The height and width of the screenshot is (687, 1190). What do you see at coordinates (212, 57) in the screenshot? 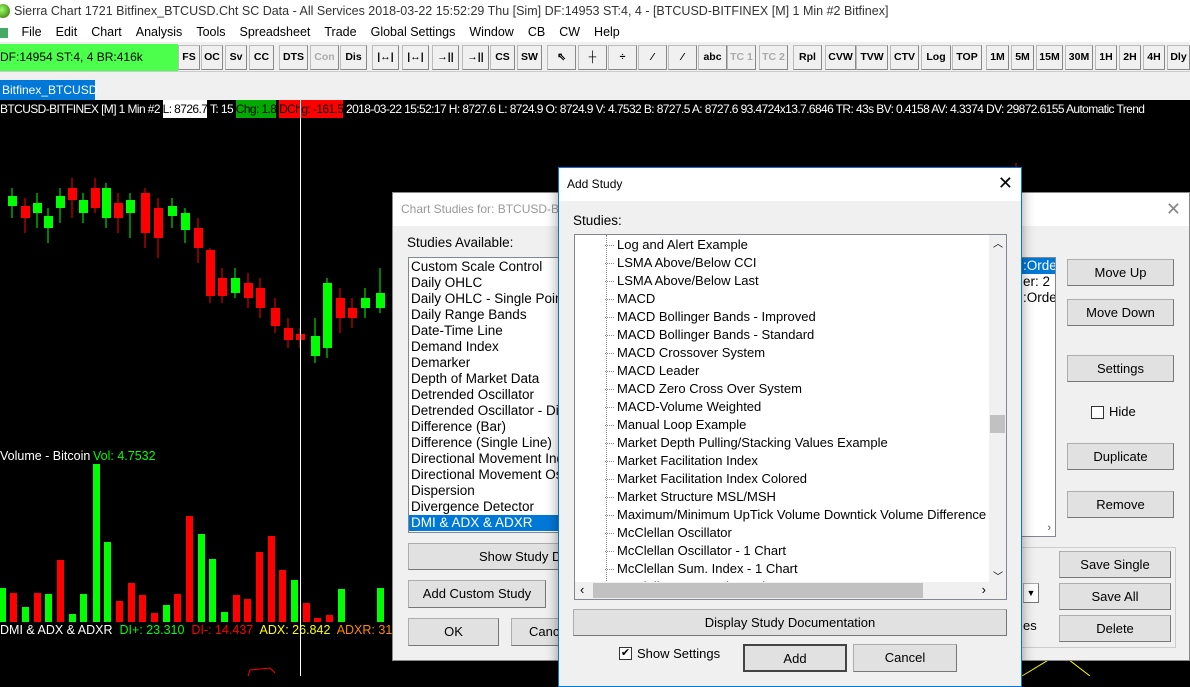
I see `toolbar-button-oc: OC` at bounding box center [212, 57].